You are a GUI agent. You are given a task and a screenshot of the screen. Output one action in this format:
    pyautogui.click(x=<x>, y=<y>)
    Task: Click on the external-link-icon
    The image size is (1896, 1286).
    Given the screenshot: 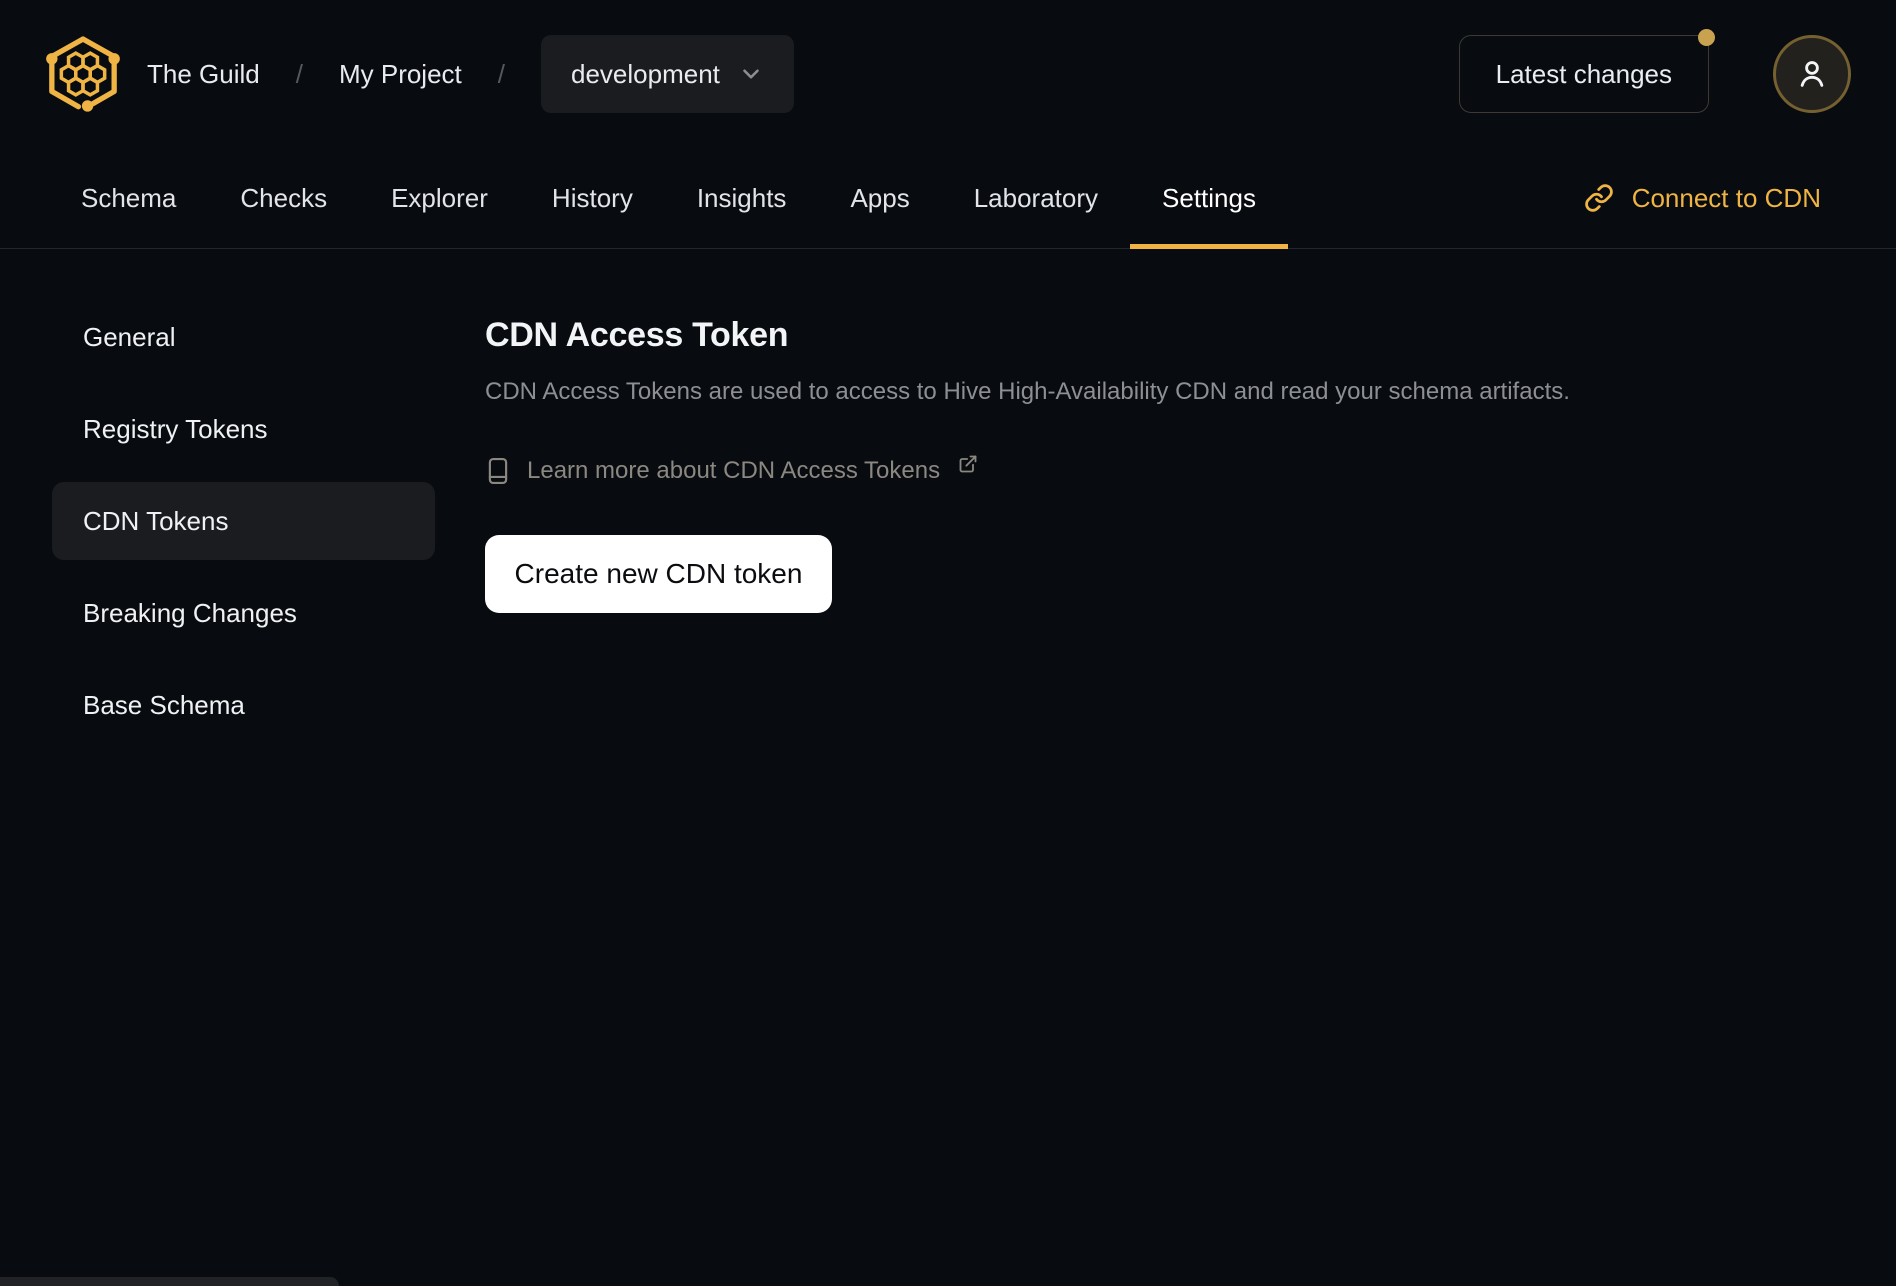 What is the action you would take?
    pyautogui.click(x=968, y=464)
    